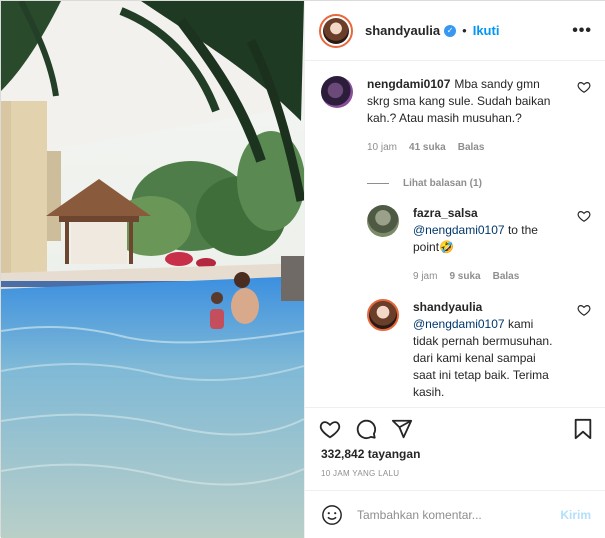 This screenshot has width=605, height=538. I want to click on share-icon, so click(402, 429).